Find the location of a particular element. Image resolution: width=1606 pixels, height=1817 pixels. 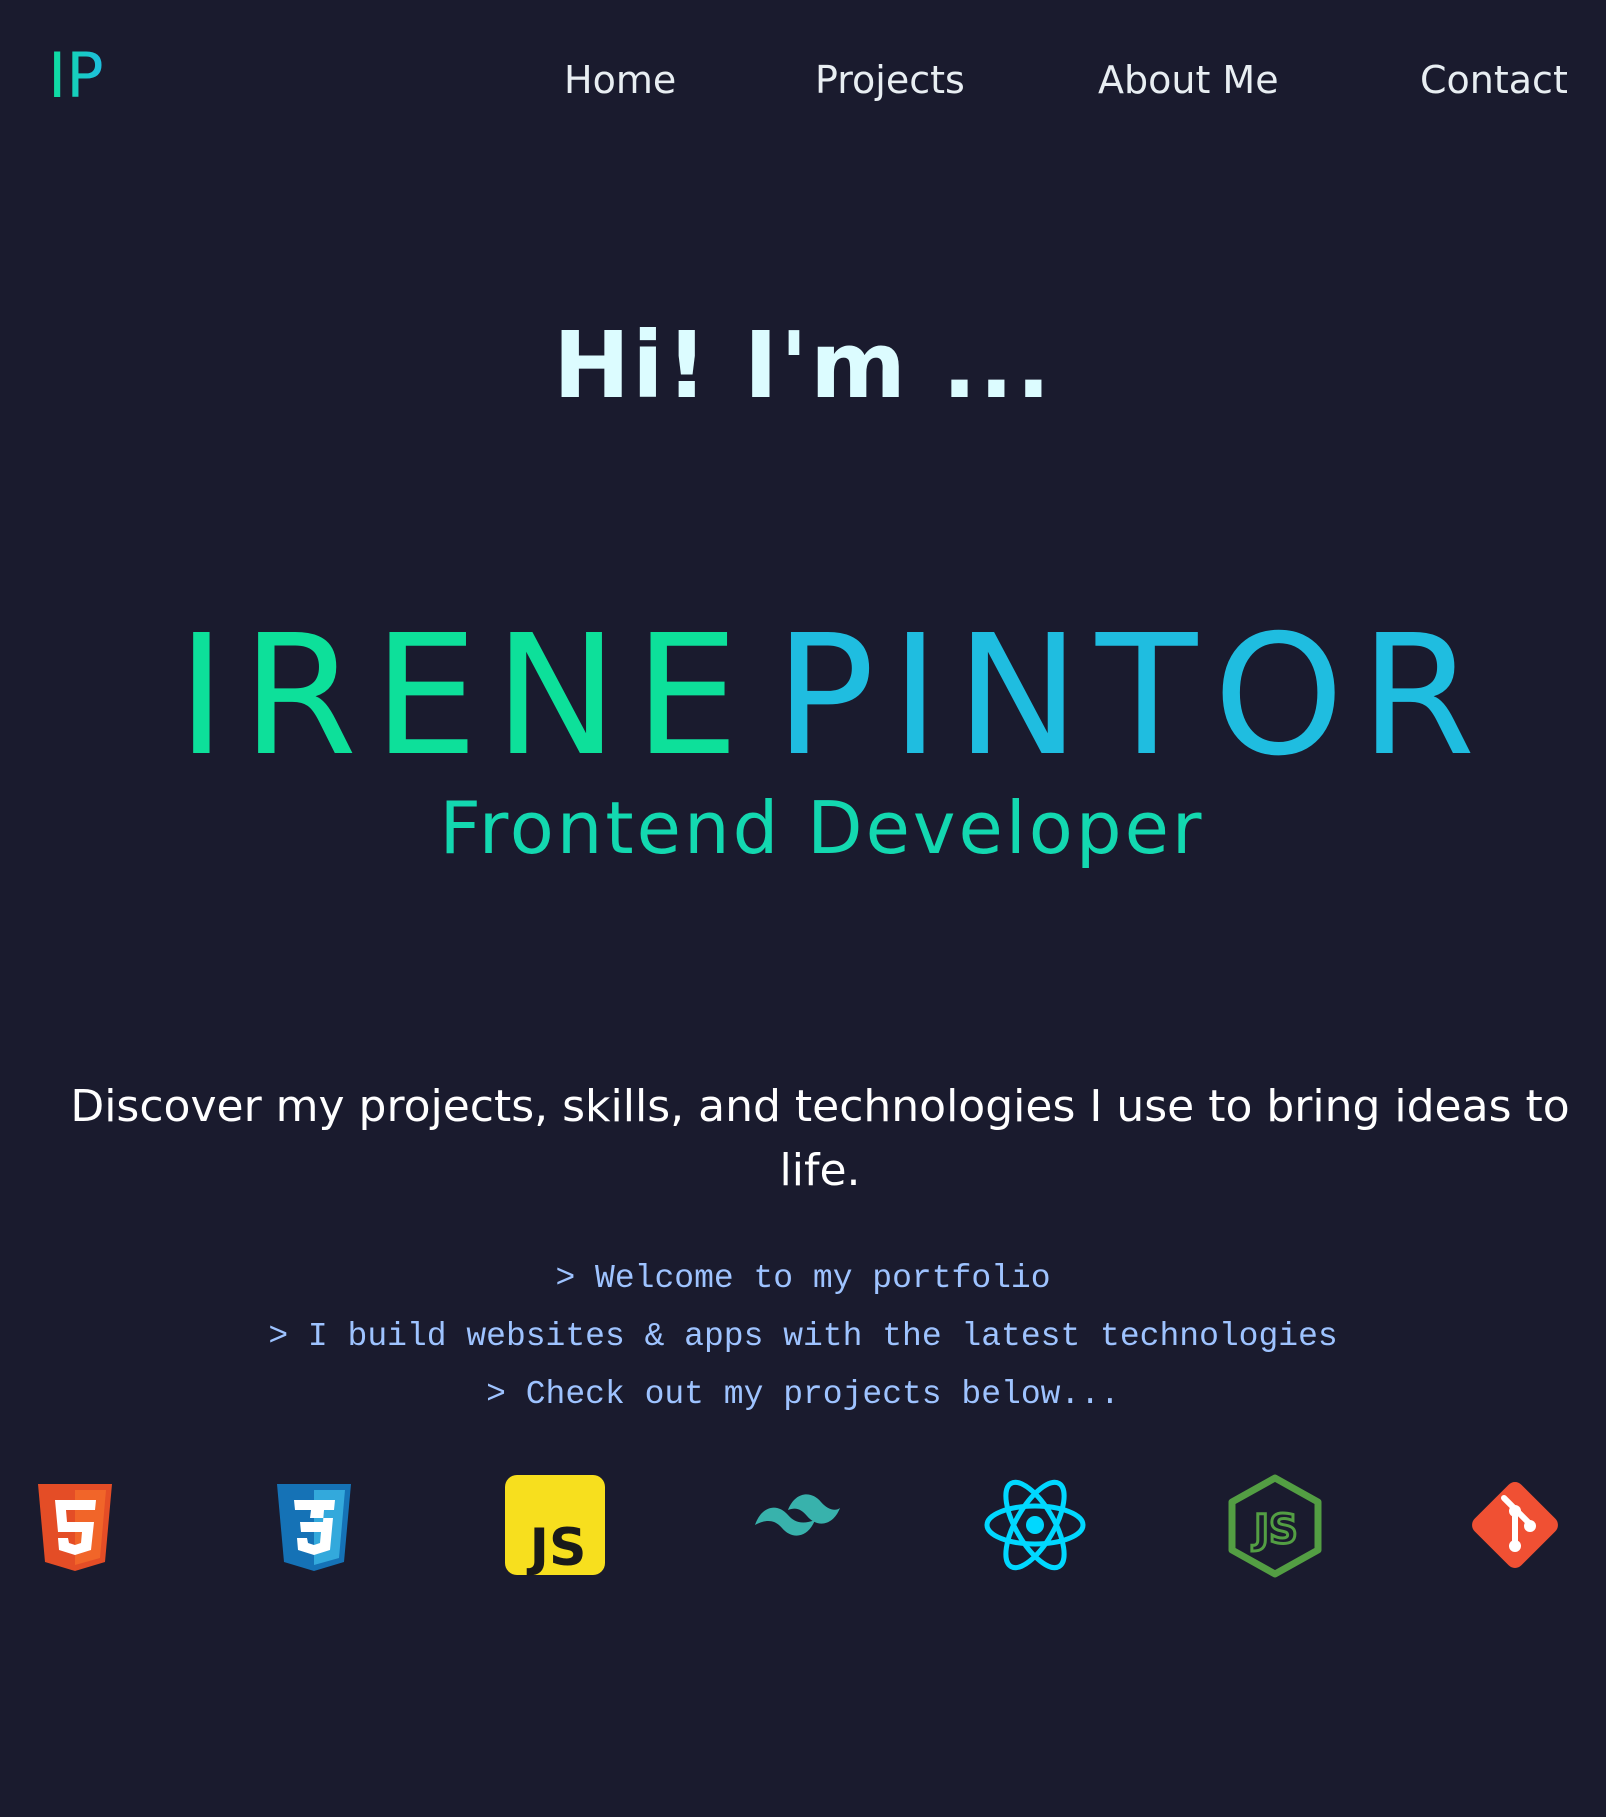

tech-stack: JS JS is located at coordinates (803, 1525).